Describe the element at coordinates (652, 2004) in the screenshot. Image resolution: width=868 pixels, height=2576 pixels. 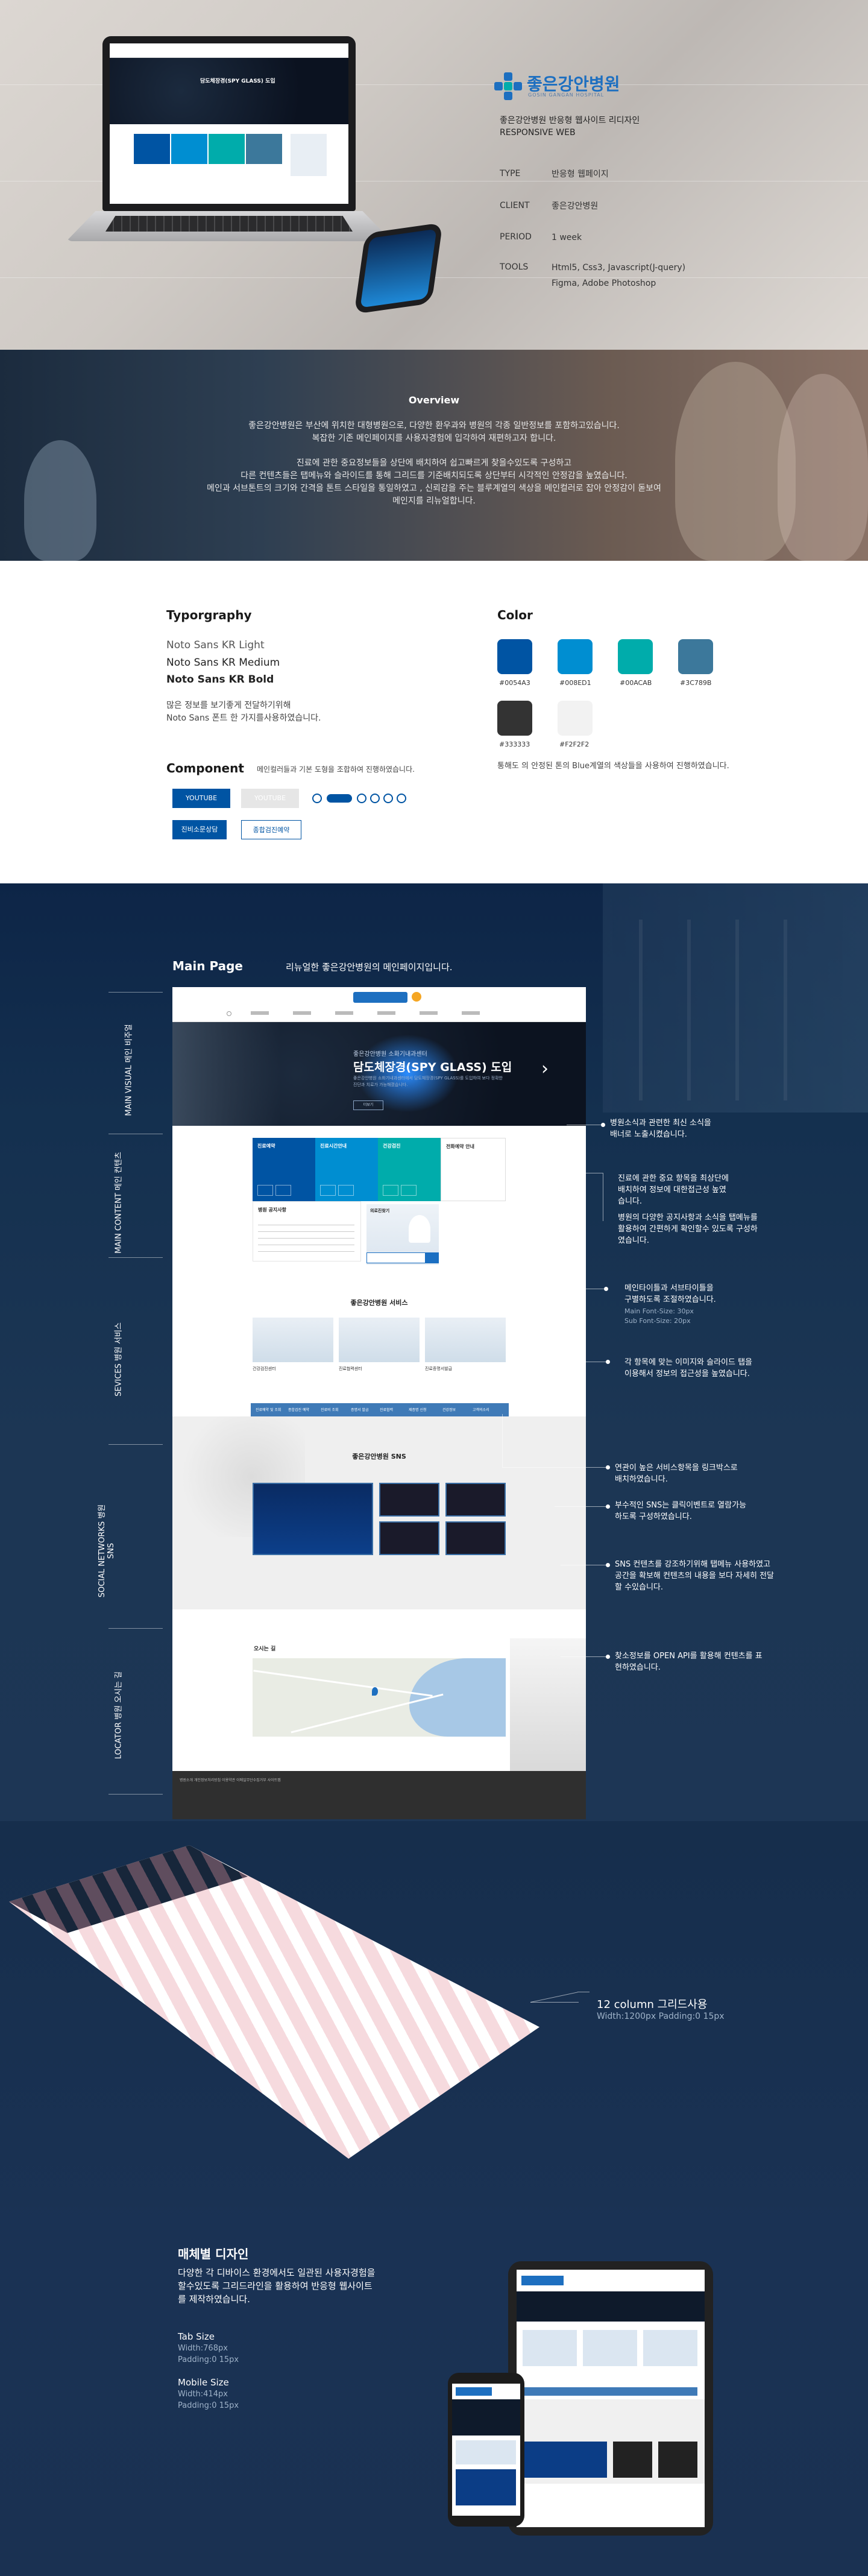
I see `grid-title: 12 column 그리드사용` at that location.